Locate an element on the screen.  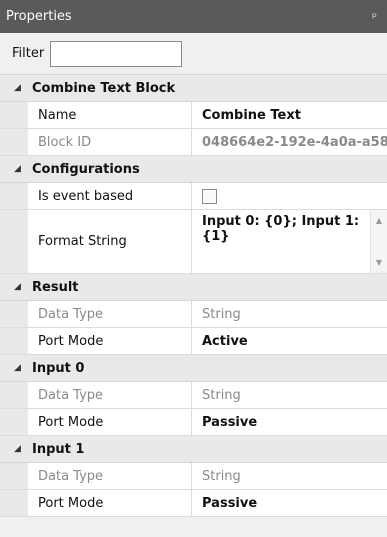
filter-input is located at coordinates (116, 53).